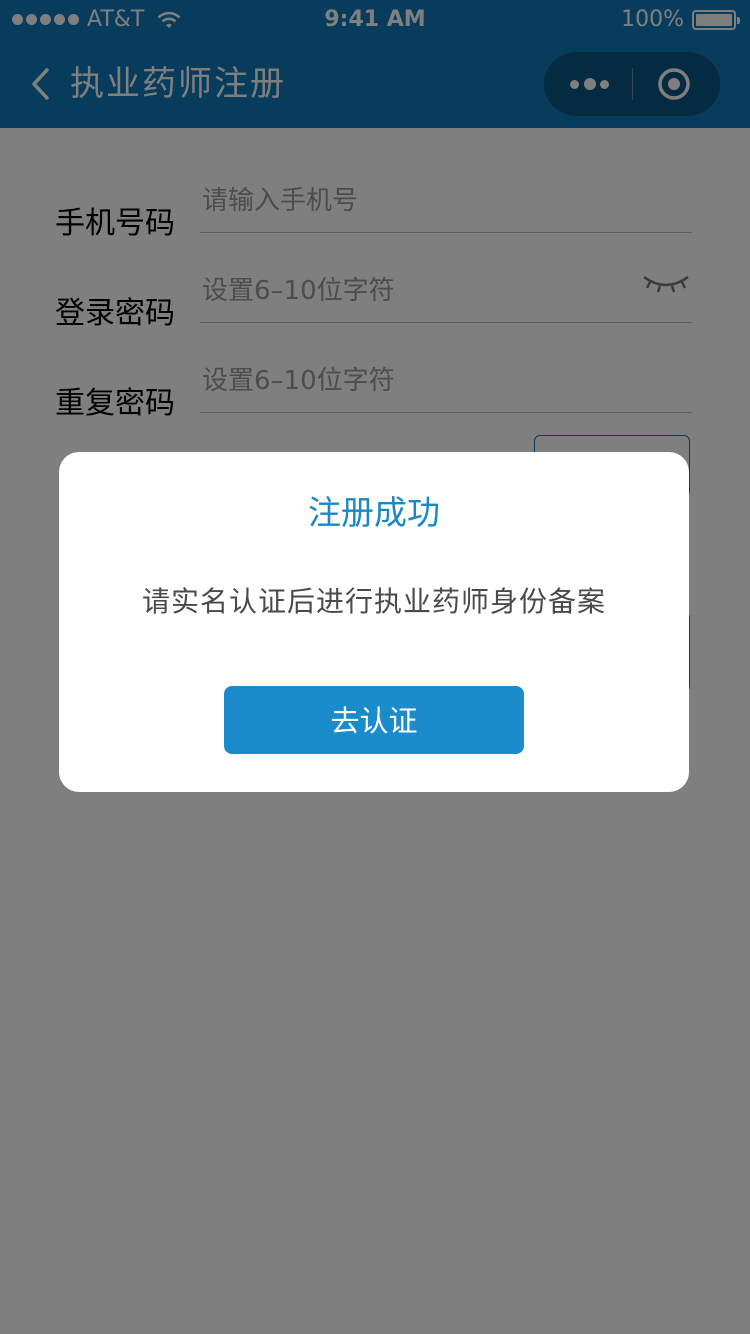 The width and height of the screenshot is (750, 1334). What do you see at coordinates (374, 512) in the screenshot?
I see `dialog-title: 注册成功` at bounding box center [374, 512].